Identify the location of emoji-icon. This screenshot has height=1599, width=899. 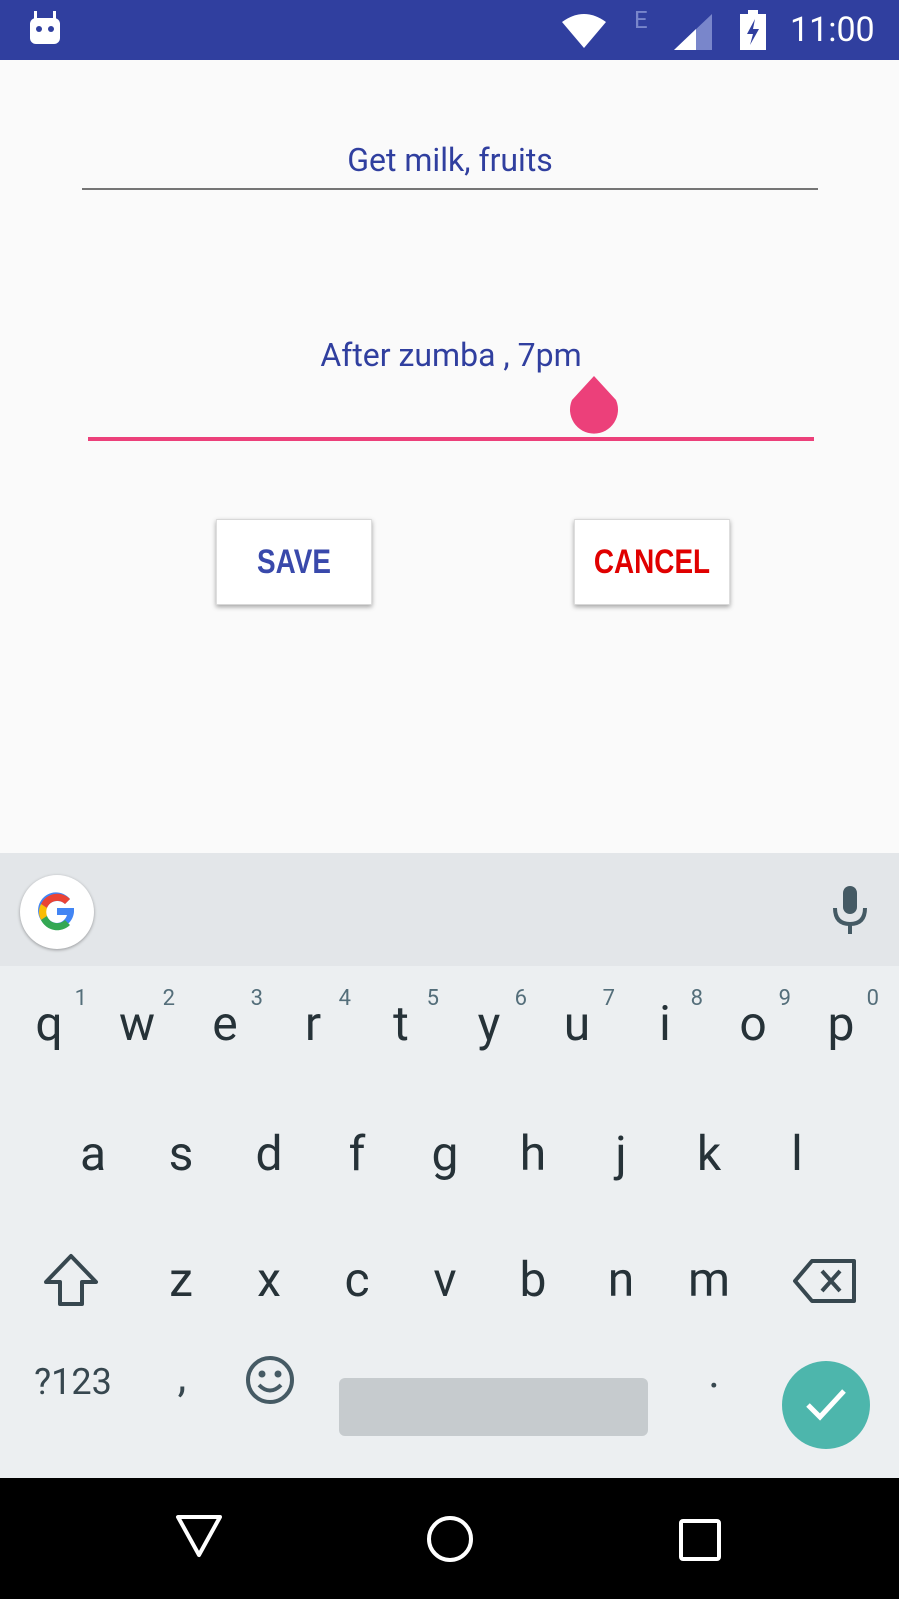
(270, 1380).